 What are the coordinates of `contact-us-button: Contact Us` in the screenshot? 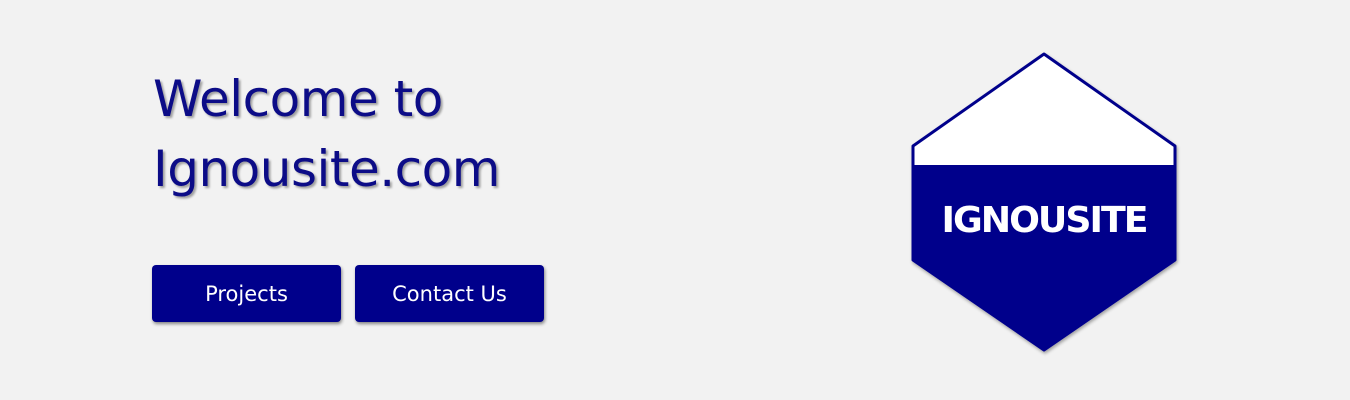 It's located at (449, 293).